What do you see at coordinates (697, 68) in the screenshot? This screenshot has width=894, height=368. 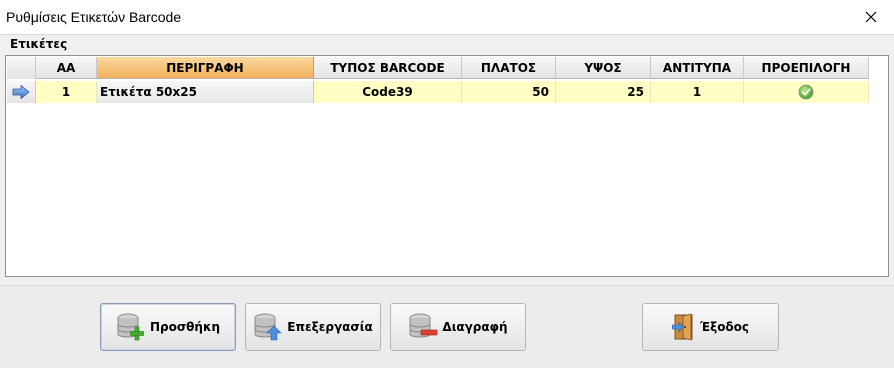 I see `column-header-copies: ΑΝΤΙΤΥΠΑ` at bounding box center [697, 68].